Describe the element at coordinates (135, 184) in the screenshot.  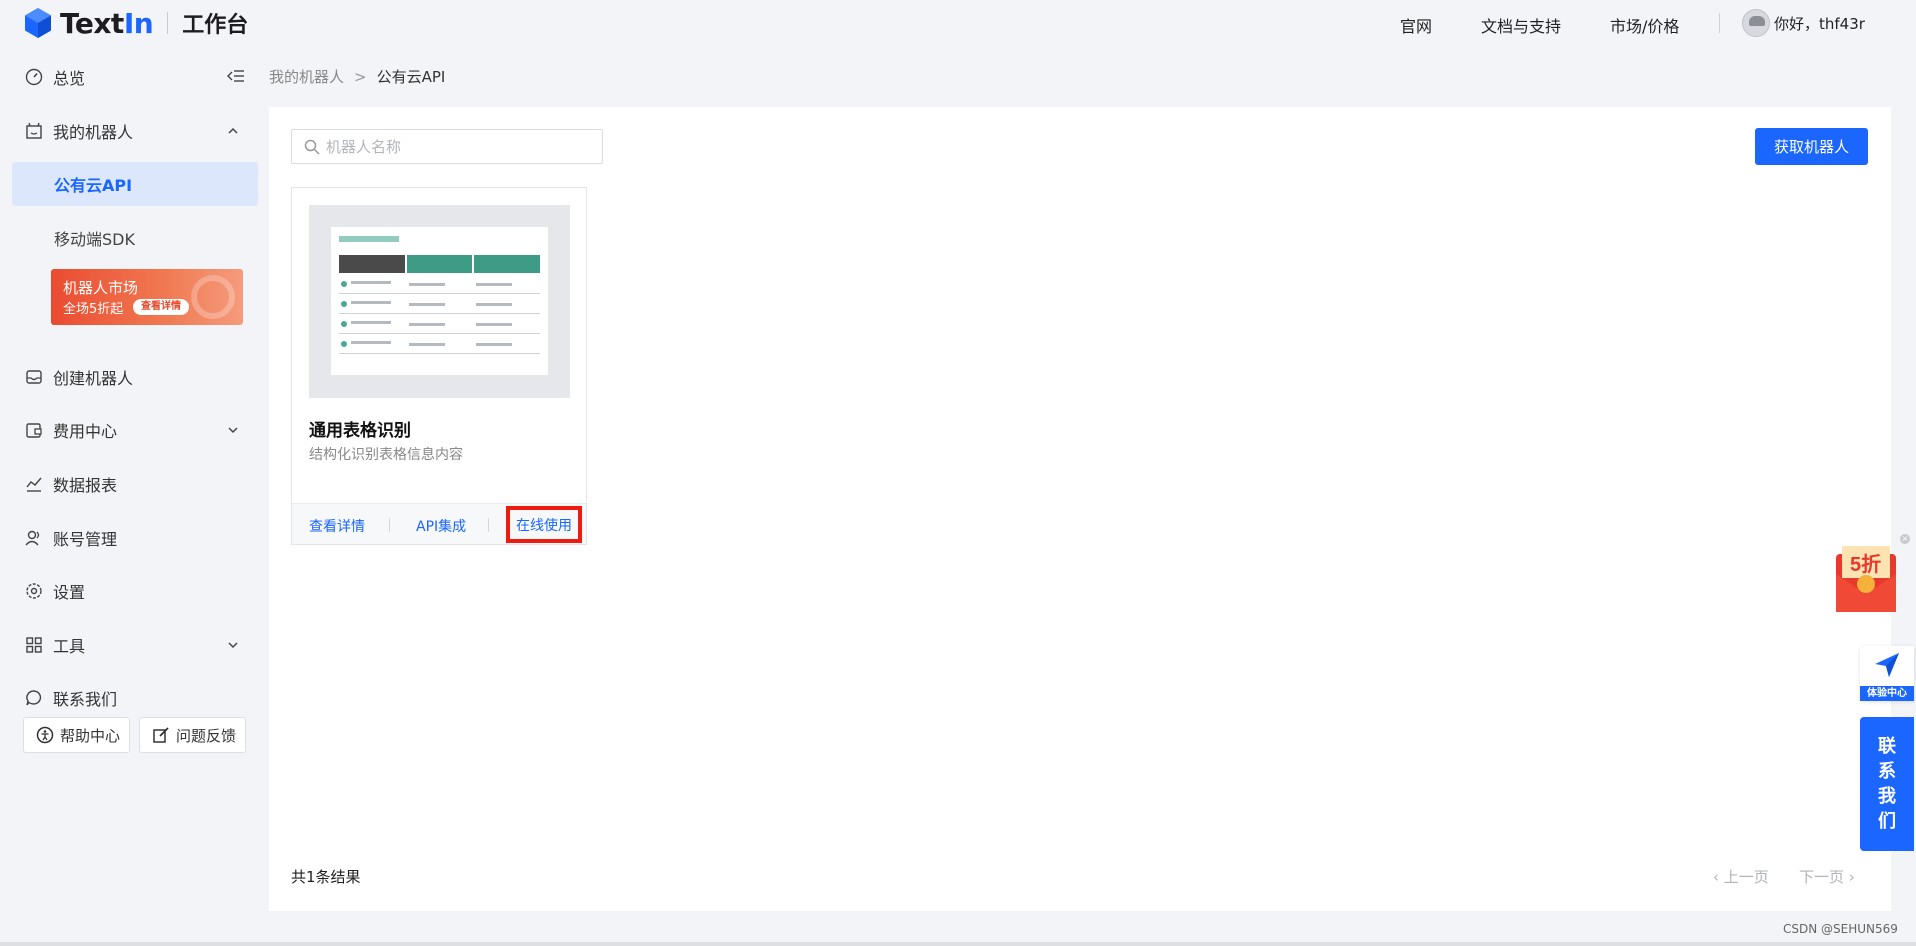
I see `sidebar-item-public-api: 公有云API` at that location.